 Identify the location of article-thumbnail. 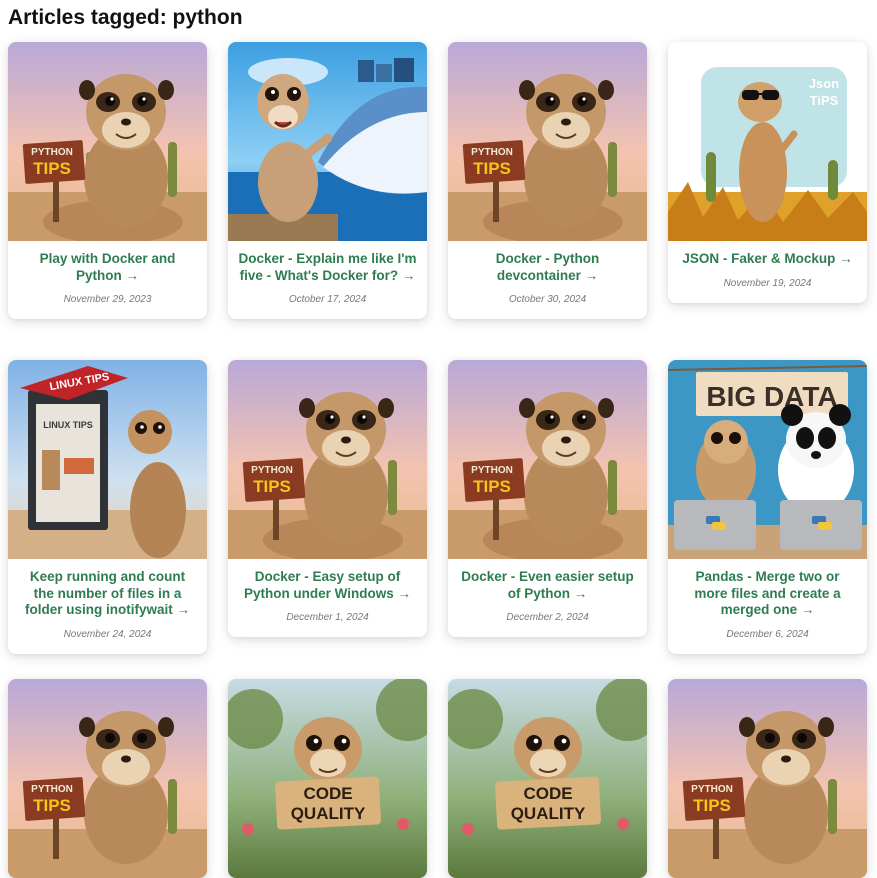
(327, 141).